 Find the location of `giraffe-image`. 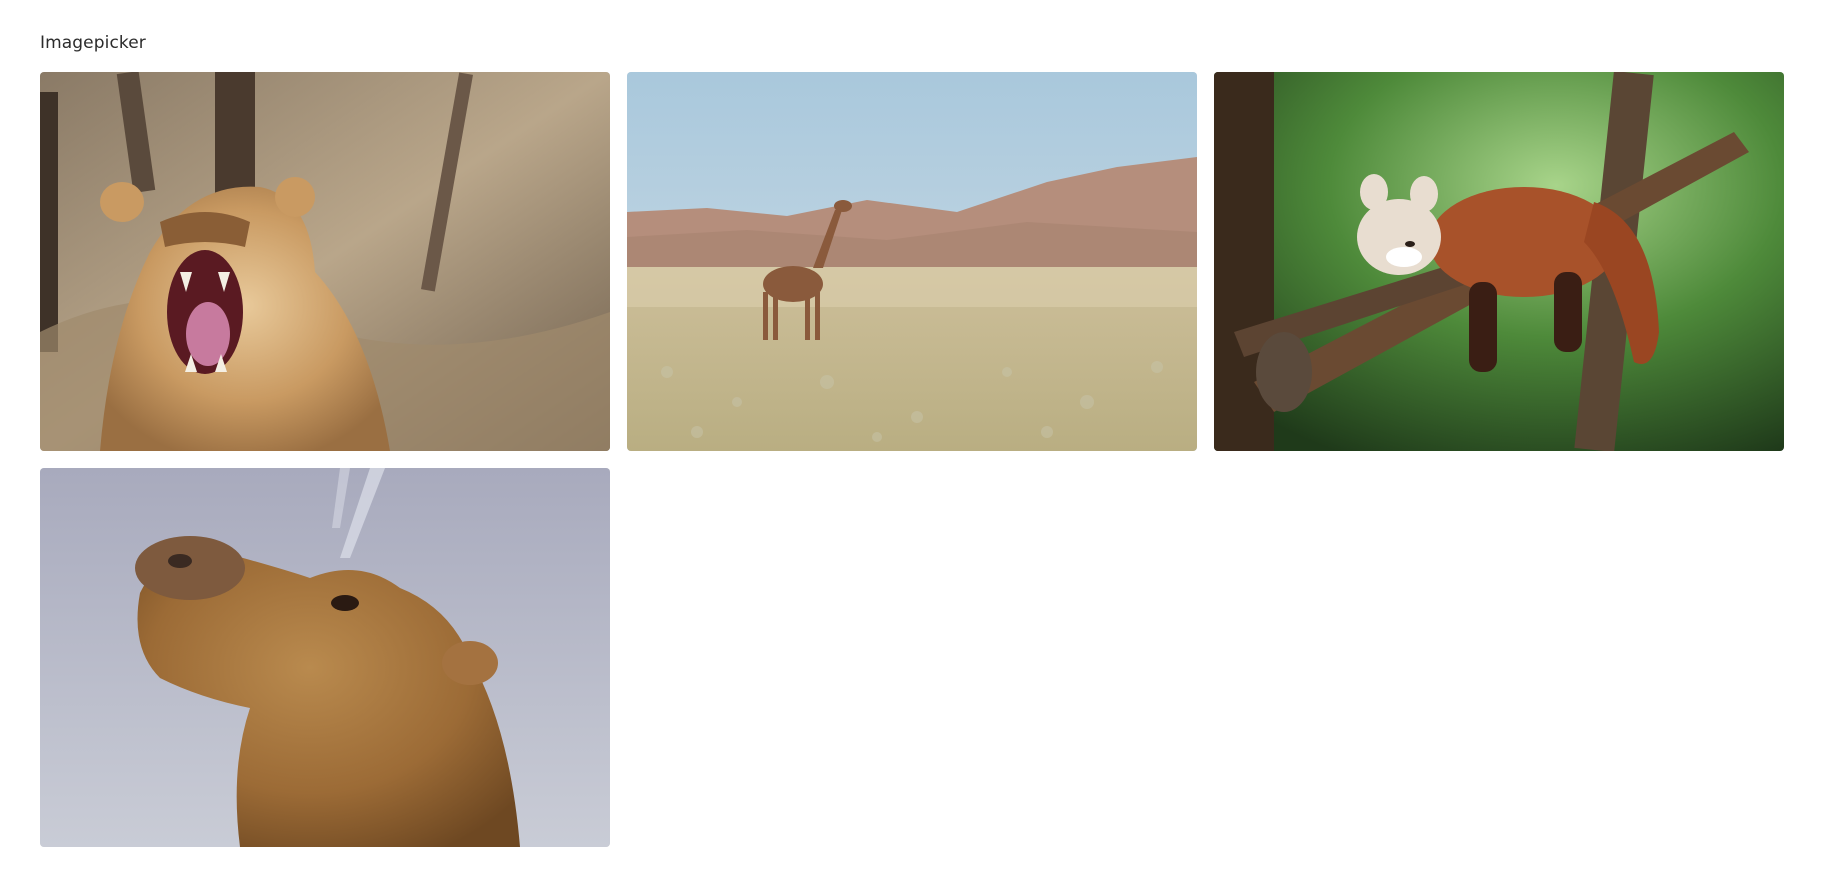

giraffe-image is located at coordinates (912, 261).